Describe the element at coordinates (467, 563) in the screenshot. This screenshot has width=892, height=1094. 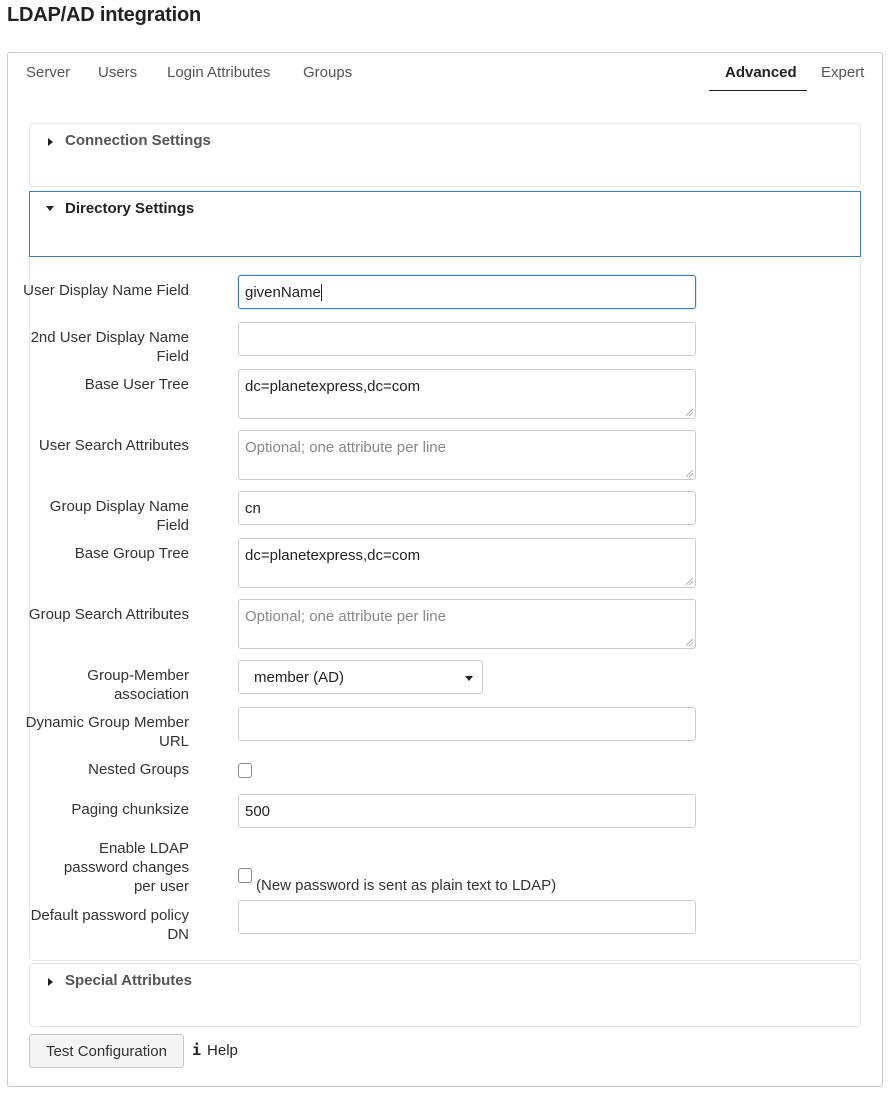
I see `base-group-tree-textarea: dc=planetexpress,dc=com` at that location.